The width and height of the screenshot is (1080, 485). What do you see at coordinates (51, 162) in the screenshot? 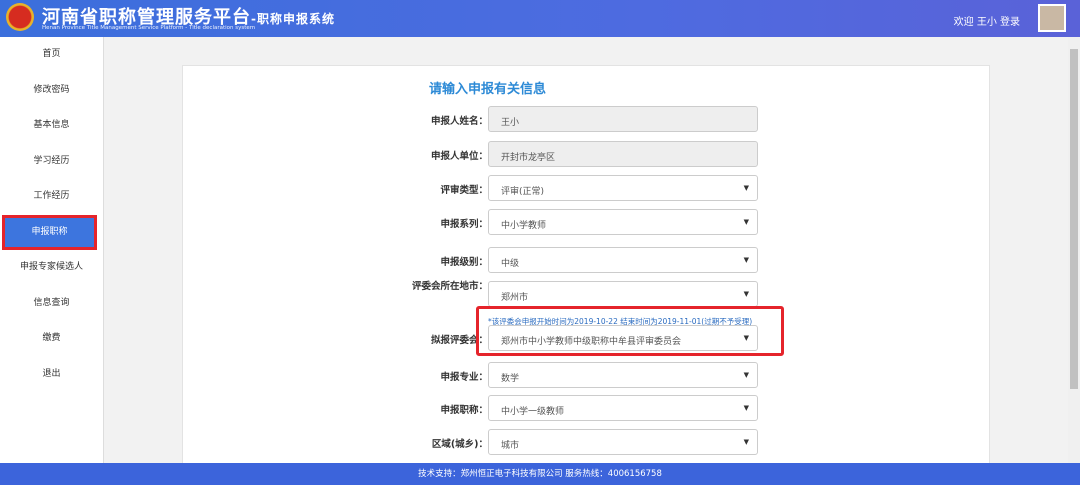
I see `sidebar-item-education: 学习经历` at bounding box center [51, 162].